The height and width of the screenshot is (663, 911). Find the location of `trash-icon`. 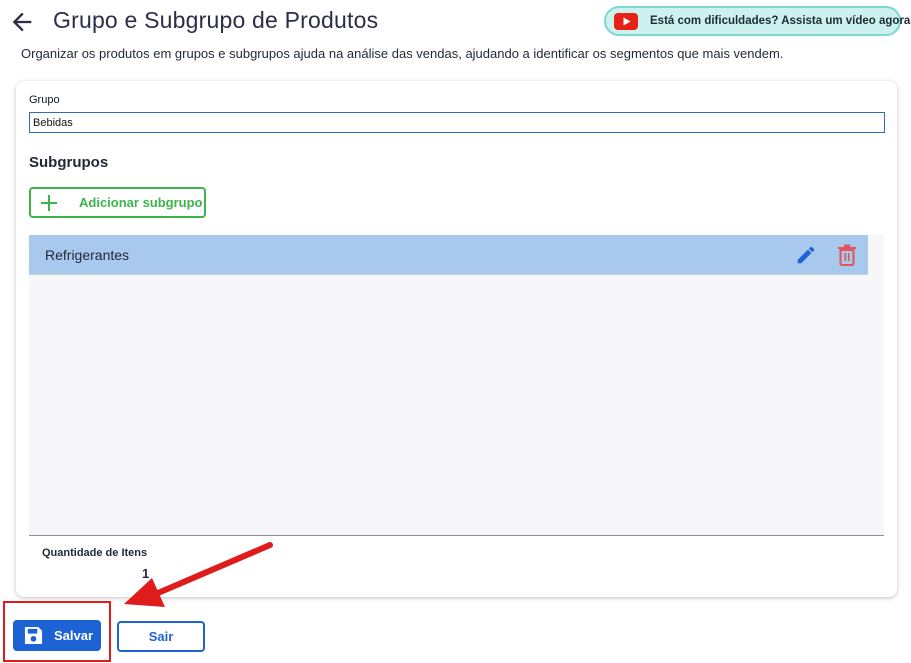

trash-icon is located at coordinates (847, 255).